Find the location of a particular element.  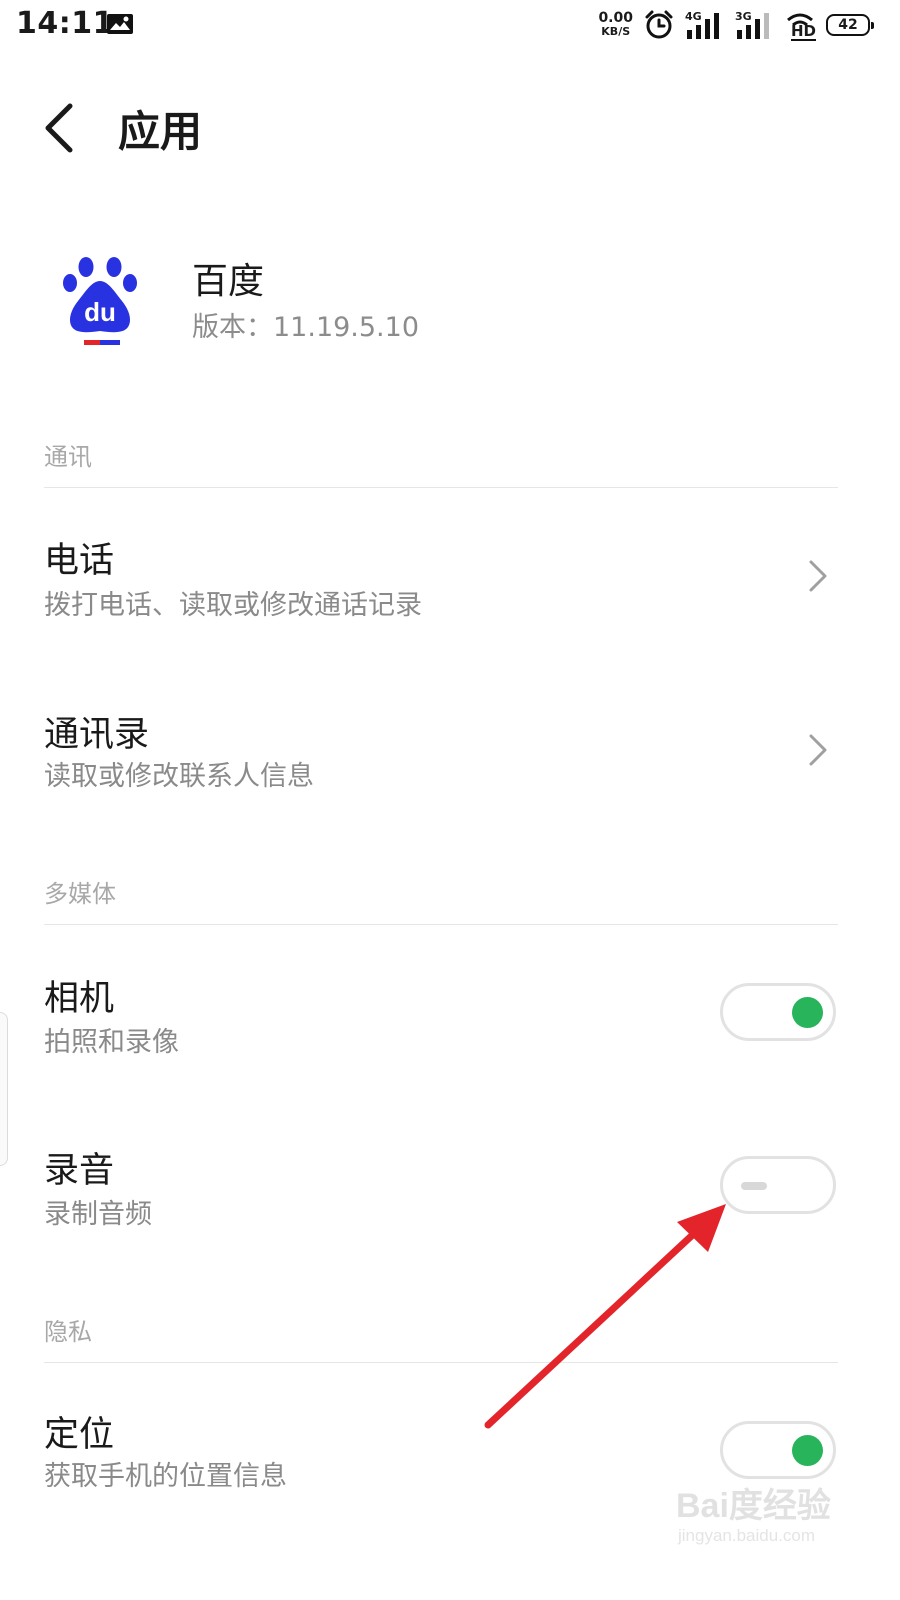

network-speed-unit: KB/S is located at coordinates (616, 31).